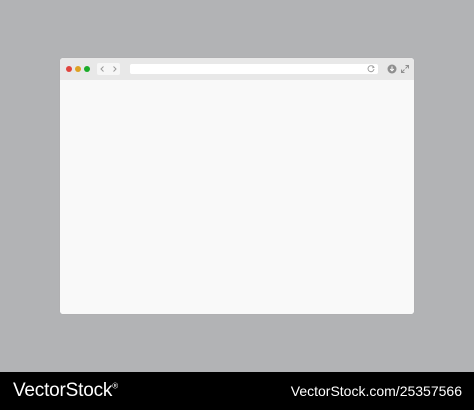 This screenshot has width=474, height=410. I want to click on download-icon, so click(392, 69).